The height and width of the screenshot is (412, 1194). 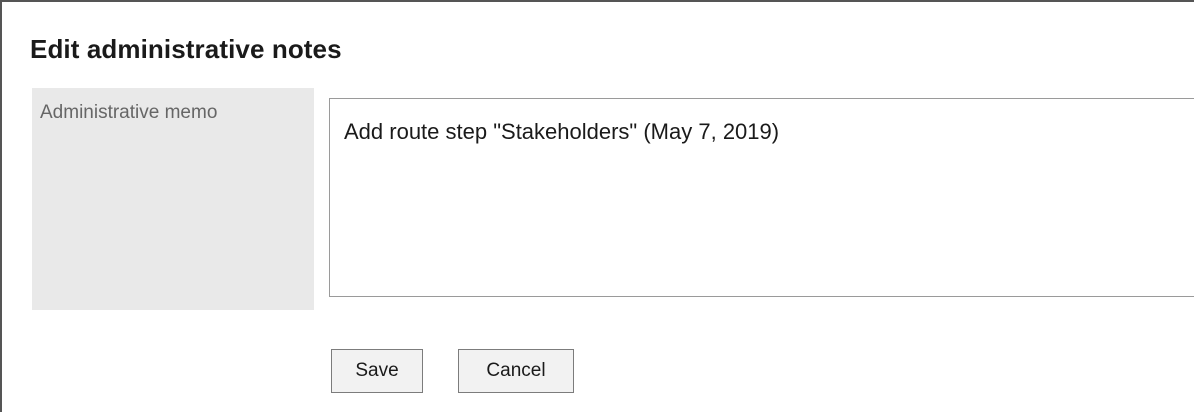 What do you see at coordinates (129, 112) in the screenshot?
I see `memo-label: Administrative memo` at bounding box center [129, 112].